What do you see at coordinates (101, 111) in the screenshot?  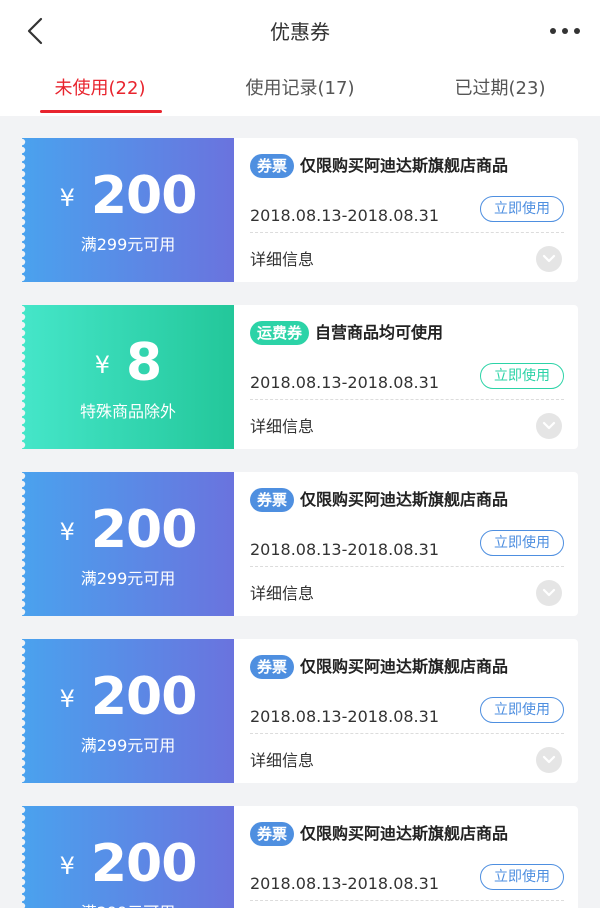 I see `tab-active-indicator` at bounding box center [101, 111].